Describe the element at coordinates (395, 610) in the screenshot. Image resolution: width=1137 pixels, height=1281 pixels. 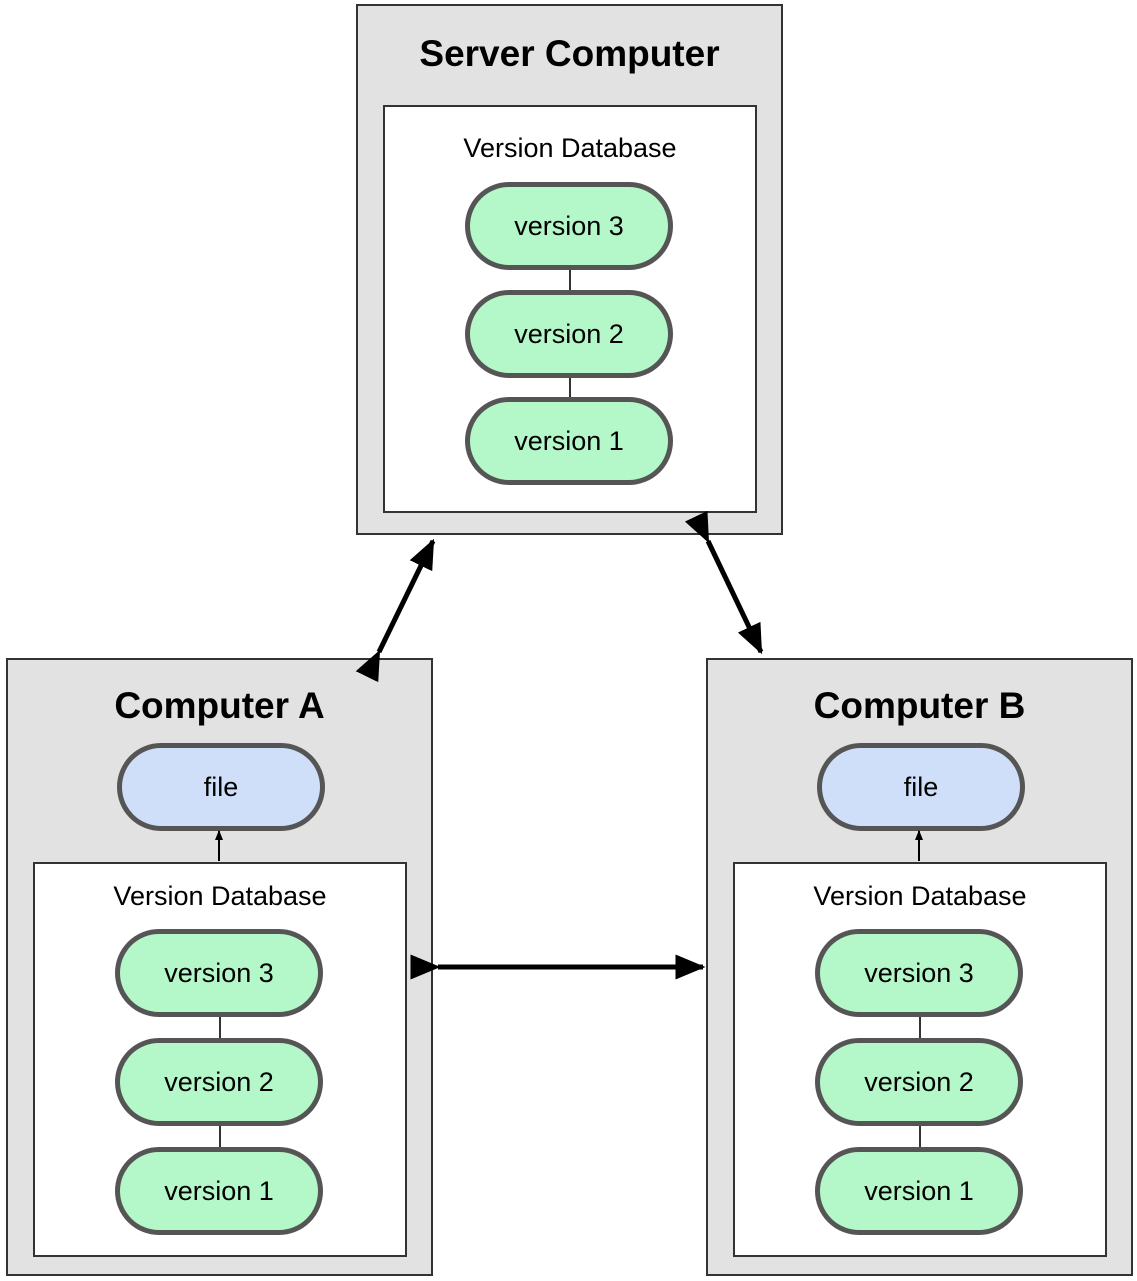
I see `sync-arrow-server-a` at that location.